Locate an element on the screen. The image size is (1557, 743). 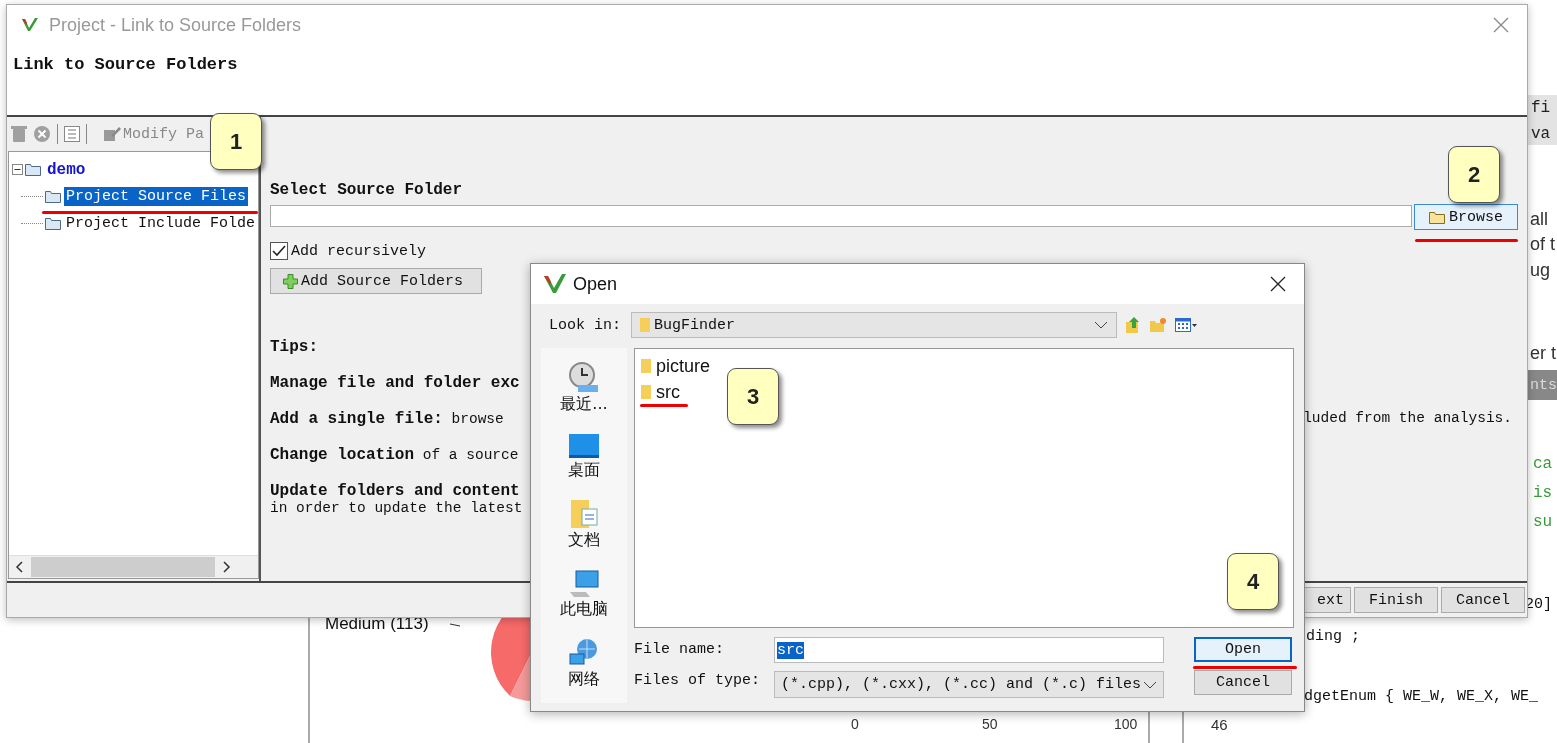
dialog-button: Open is located at coordinates (1243, 649).